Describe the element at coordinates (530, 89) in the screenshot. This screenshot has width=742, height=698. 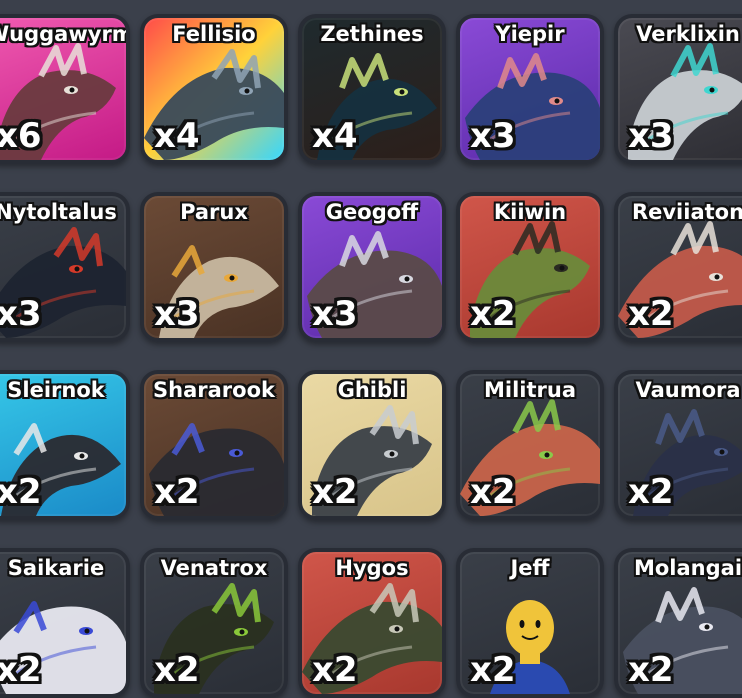
I see `creature-tile: Yiepir x3` at that location.